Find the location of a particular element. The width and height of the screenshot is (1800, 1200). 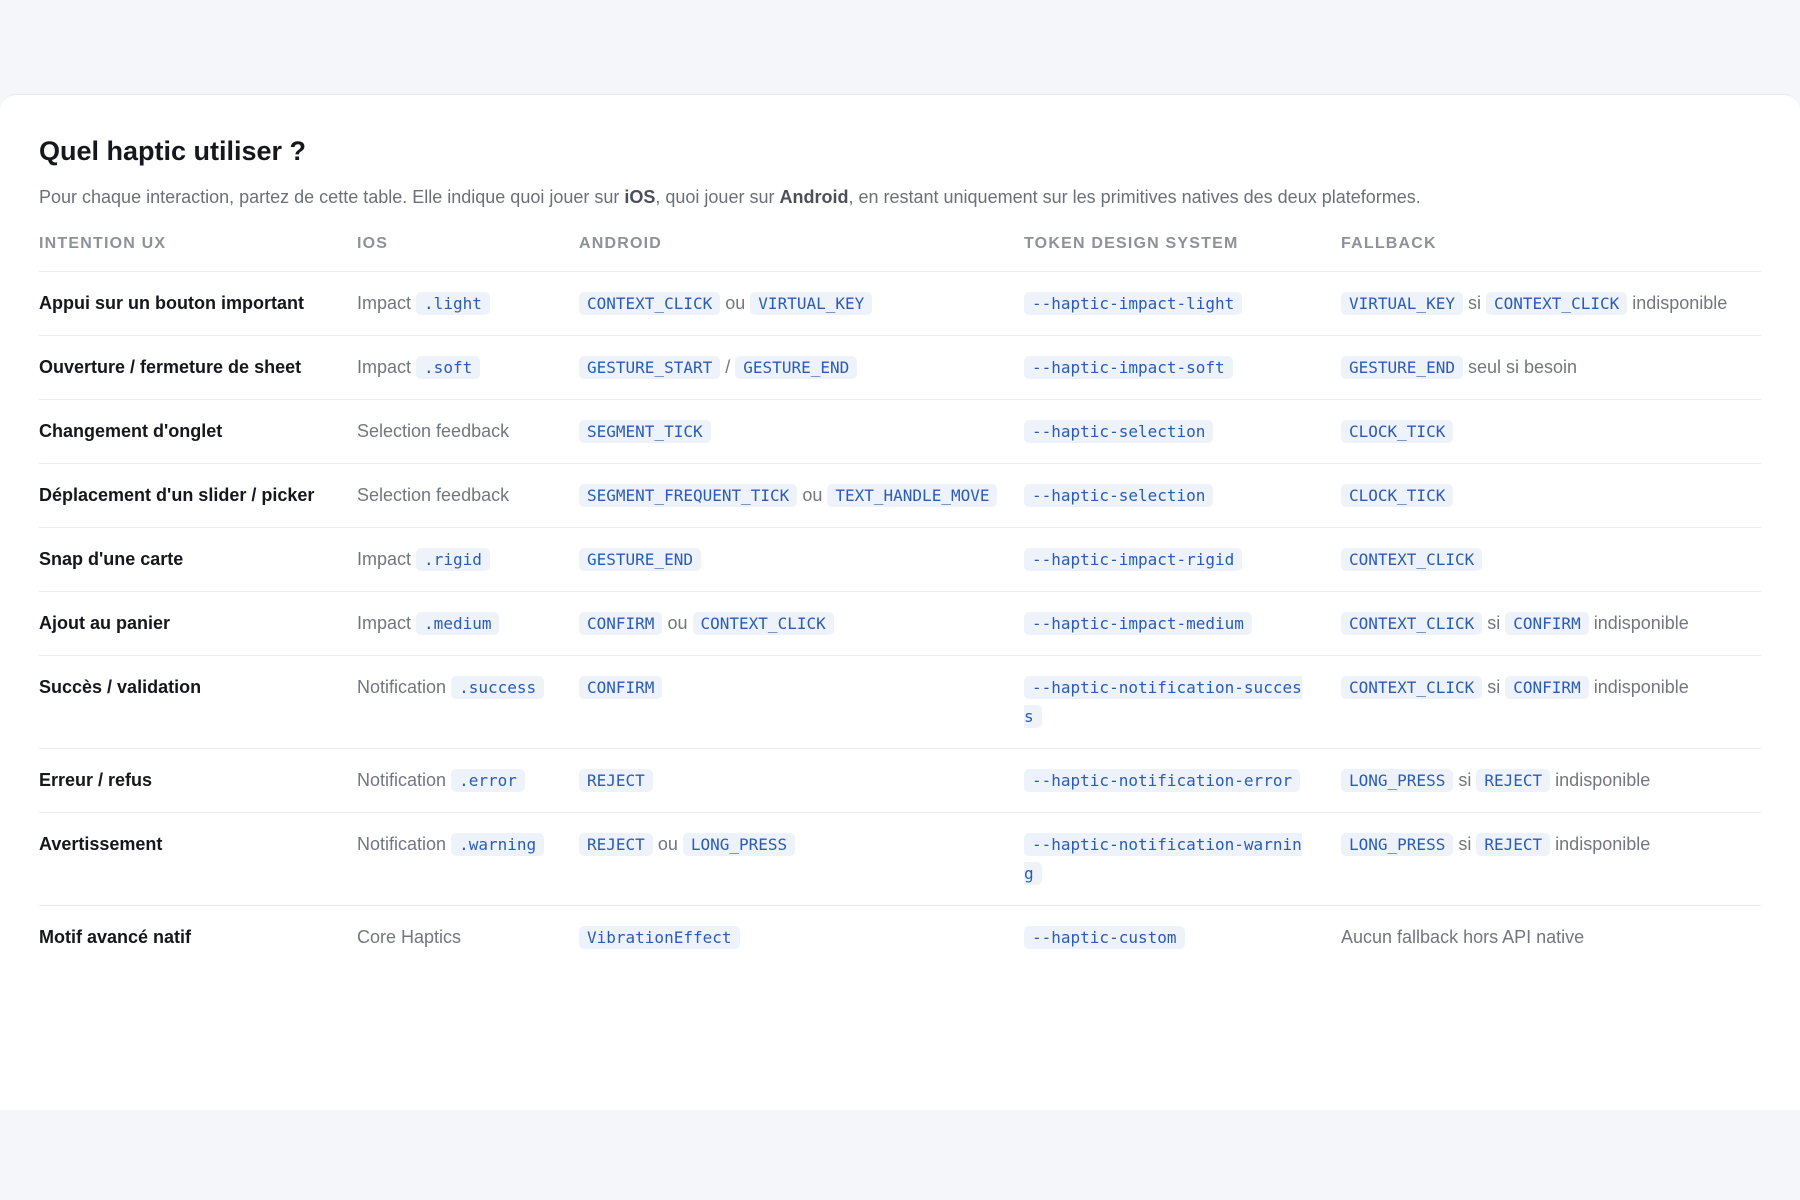

cell-android: GESTURE_END is located at coordinates (801, 559).